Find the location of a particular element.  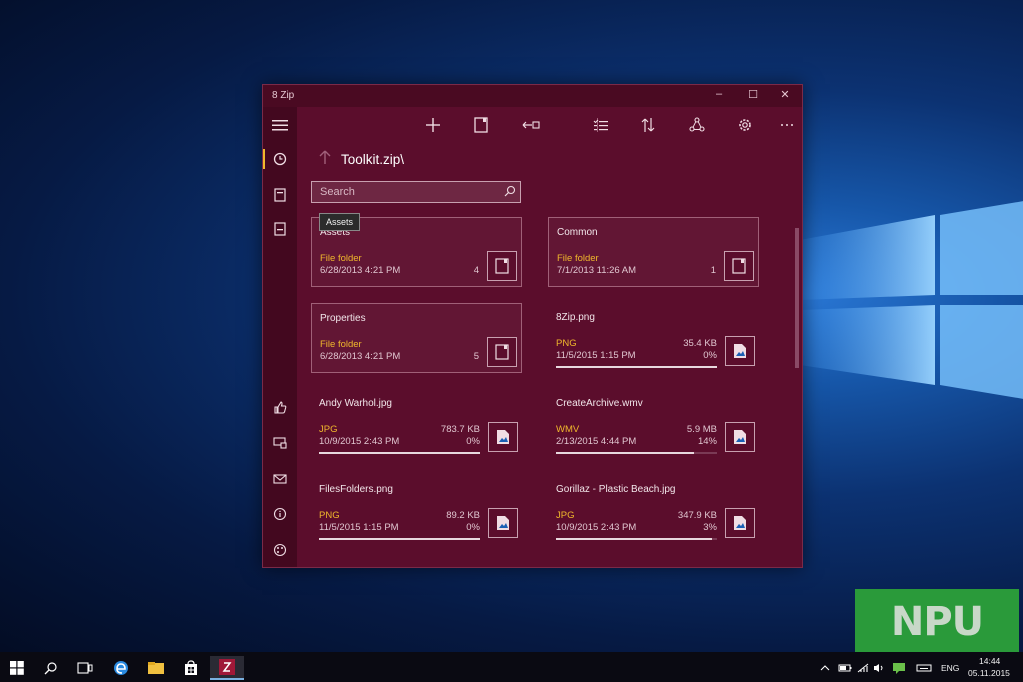

item-type: PNG is located at coordinates (329, 515).